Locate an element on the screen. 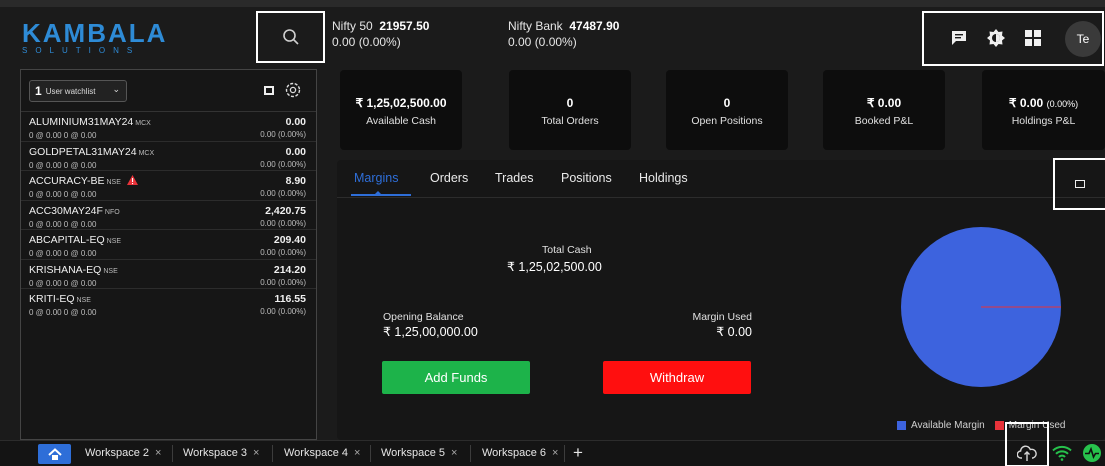 The width and height of the screenshot is (1105, 466). tab-trades: Trades is located at coordinates (514, 178).